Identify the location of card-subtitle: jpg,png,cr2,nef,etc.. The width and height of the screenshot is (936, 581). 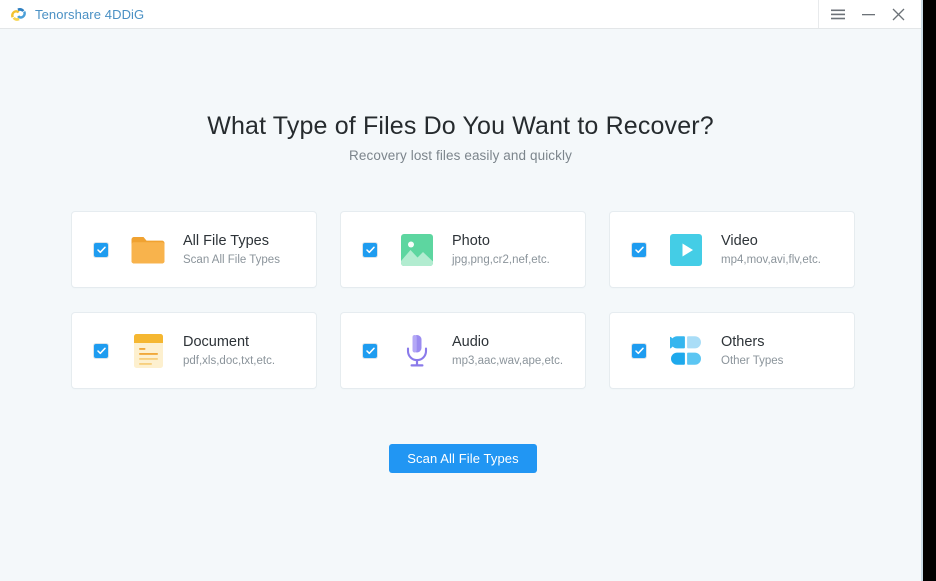
(501, 259).